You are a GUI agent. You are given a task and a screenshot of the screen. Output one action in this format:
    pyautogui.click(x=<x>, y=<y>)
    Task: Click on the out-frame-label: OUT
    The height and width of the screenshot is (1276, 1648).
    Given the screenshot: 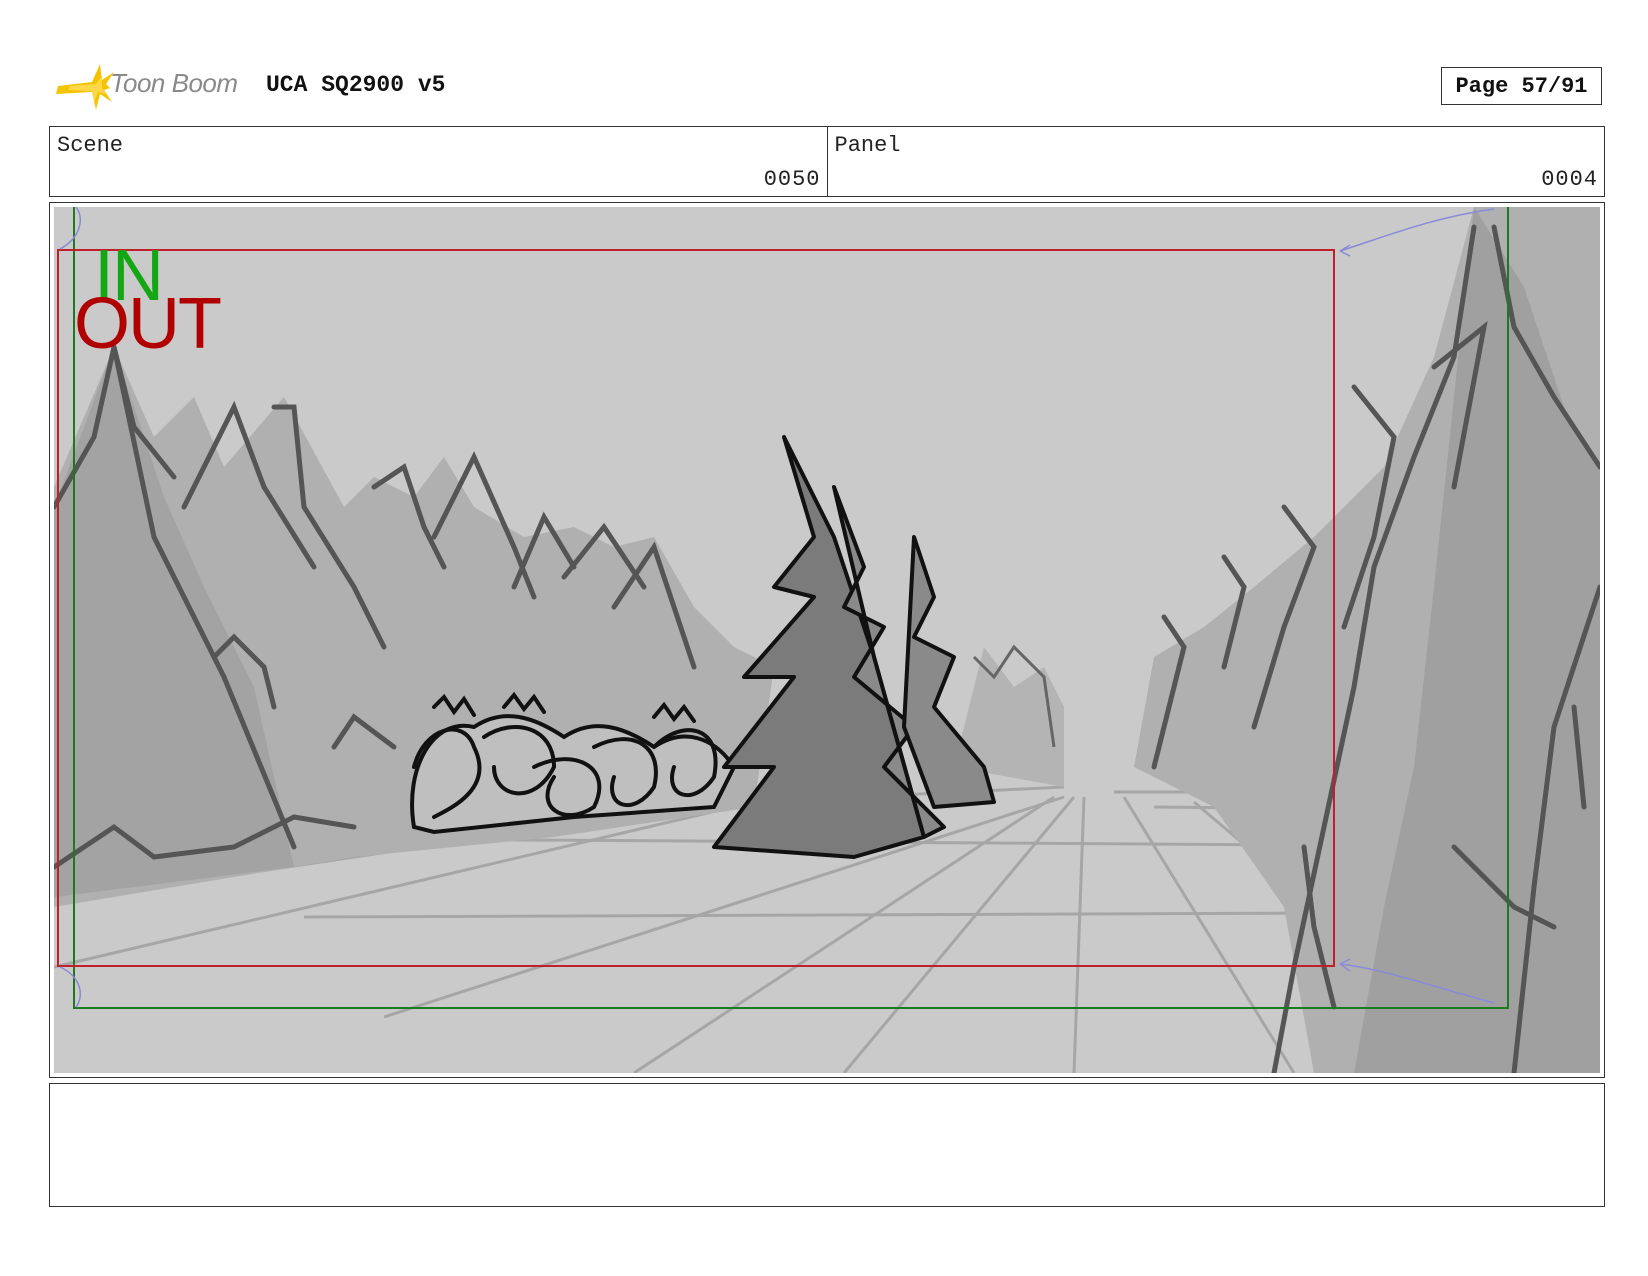 What is the action you would take?
    pyautogui.click(x=148, y=324)
    